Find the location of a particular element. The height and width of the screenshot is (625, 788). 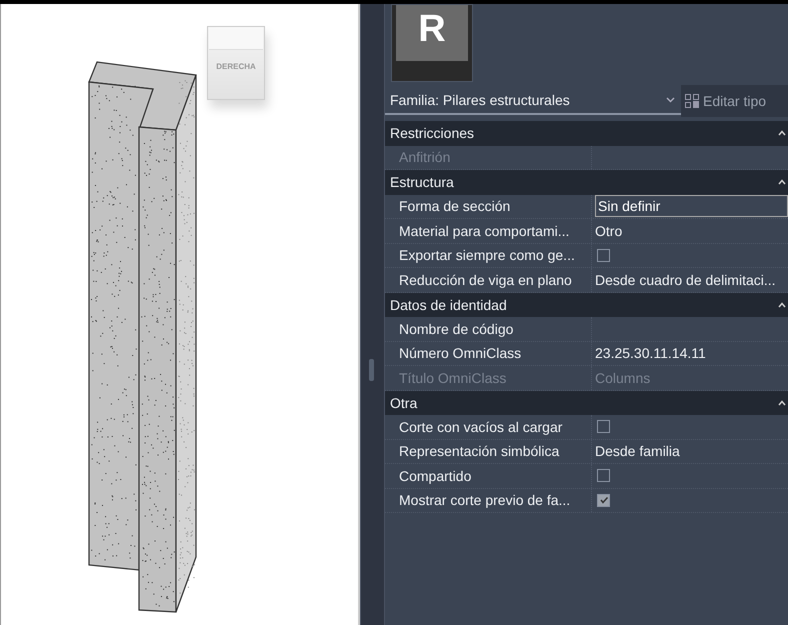

property-label: Forma de sección is located at coordinates (454, 206).